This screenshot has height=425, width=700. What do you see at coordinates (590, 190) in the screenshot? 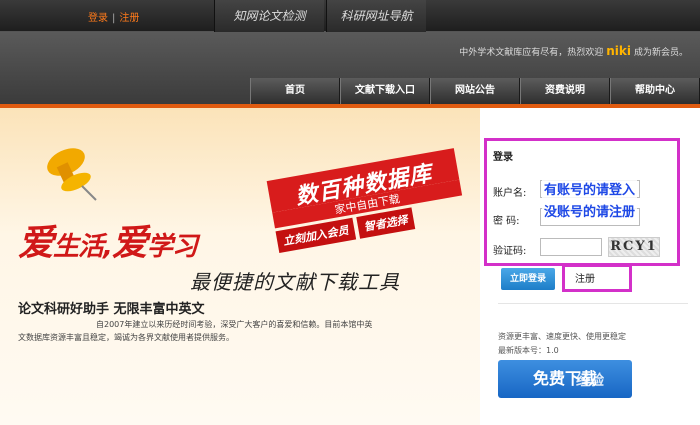
I see `annotation-line-1: 有账号的请登入` at bounding box center [590, 190].